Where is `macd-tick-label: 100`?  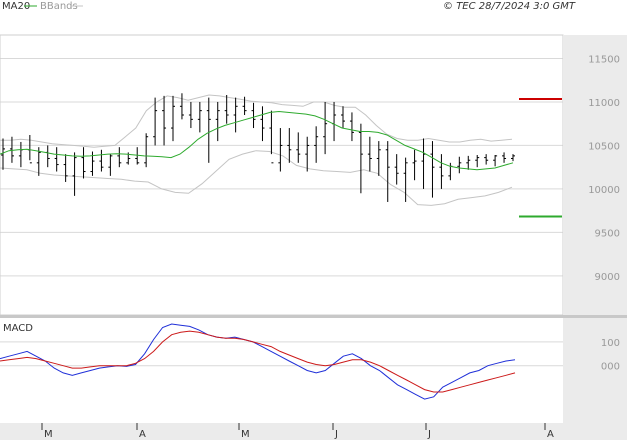
macd-tick-label: 100 is located at coordinates (610, 343).